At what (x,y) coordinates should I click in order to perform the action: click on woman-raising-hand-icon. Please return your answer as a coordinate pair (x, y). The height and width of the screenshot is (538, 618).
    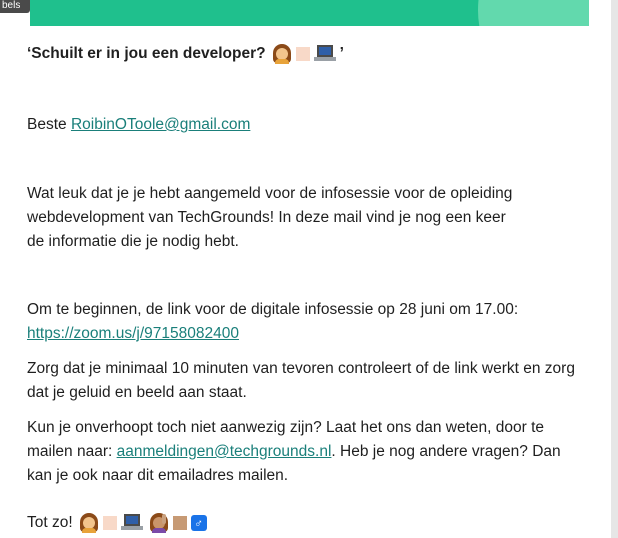
    Looking at the image, I should click on (159, 523).